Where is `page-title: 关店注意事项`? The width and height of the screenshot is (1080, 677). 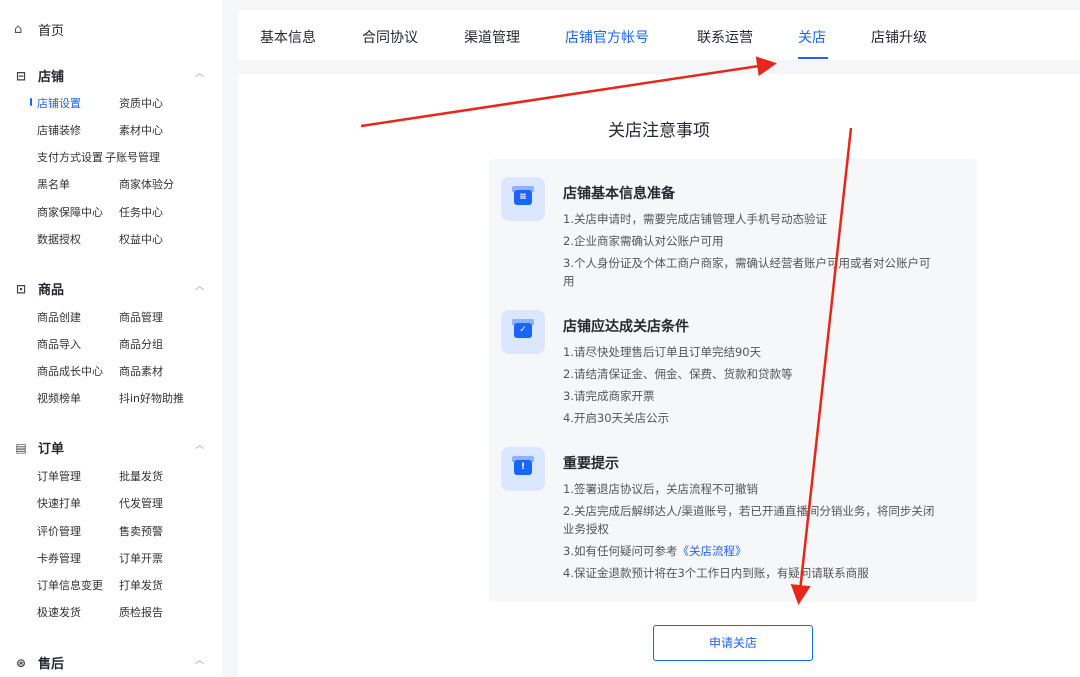 page-title: 关店注意事项 is located at coordinates (659, 131).